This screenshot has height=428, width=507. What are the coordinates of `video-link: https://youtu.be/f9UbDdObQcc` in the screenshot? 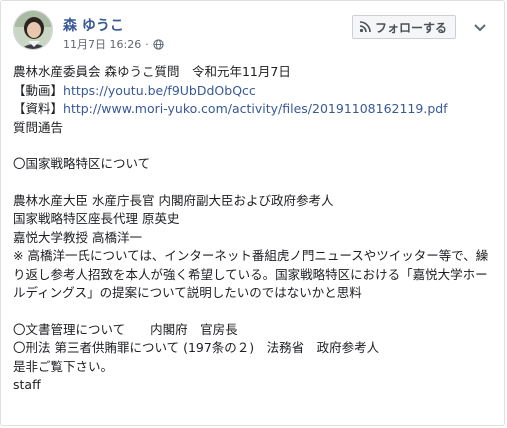 It's located at (159, 90).